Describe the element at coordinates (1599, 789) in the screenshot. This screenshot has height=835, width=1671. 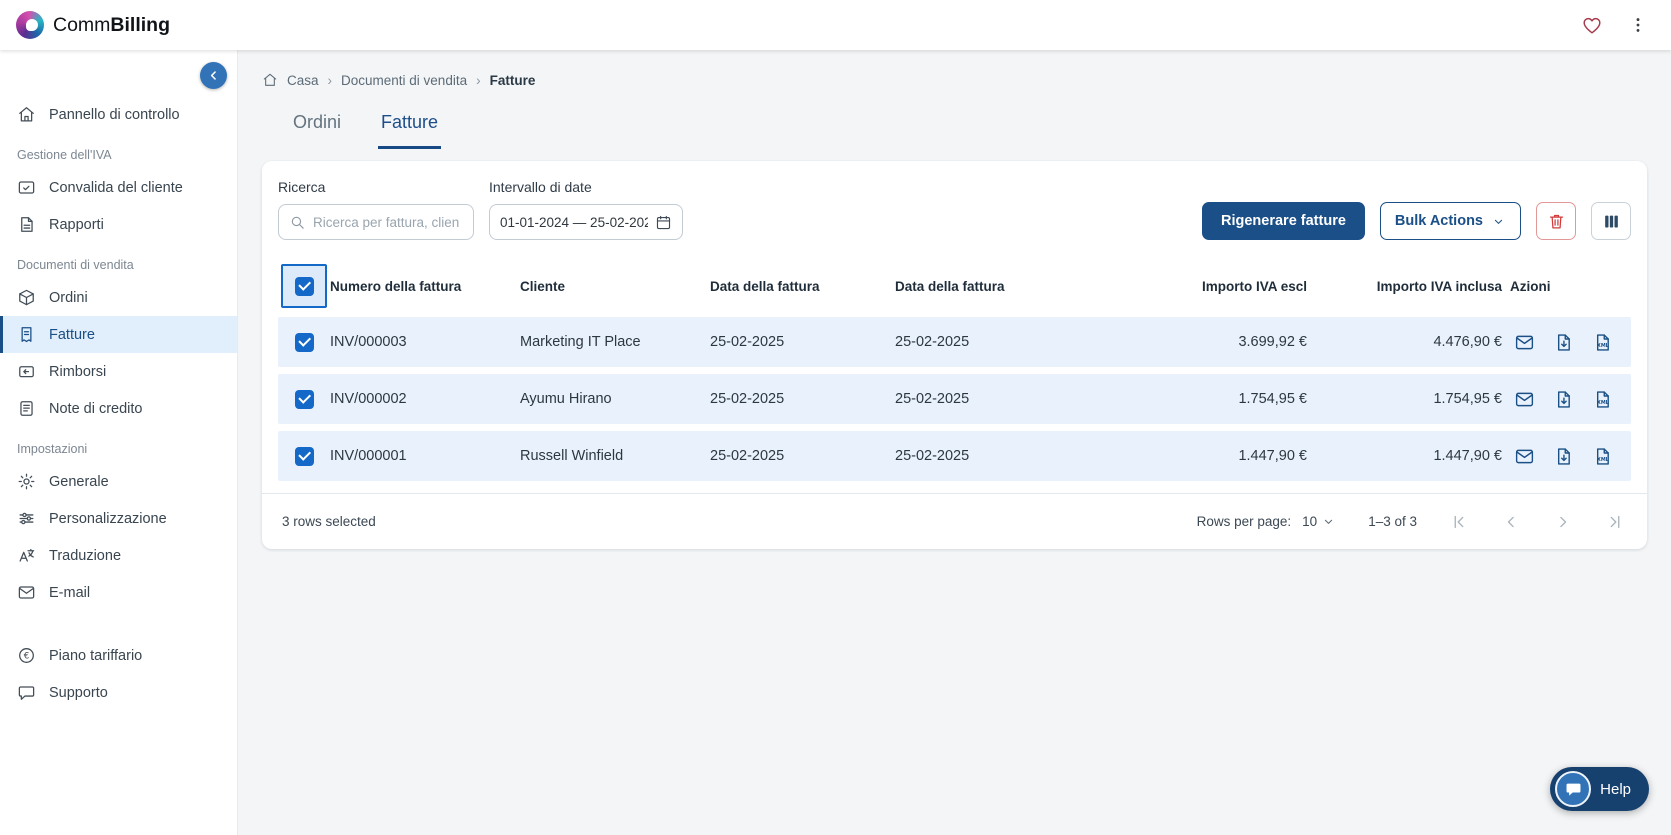
I see `help-button: Help` at that location.